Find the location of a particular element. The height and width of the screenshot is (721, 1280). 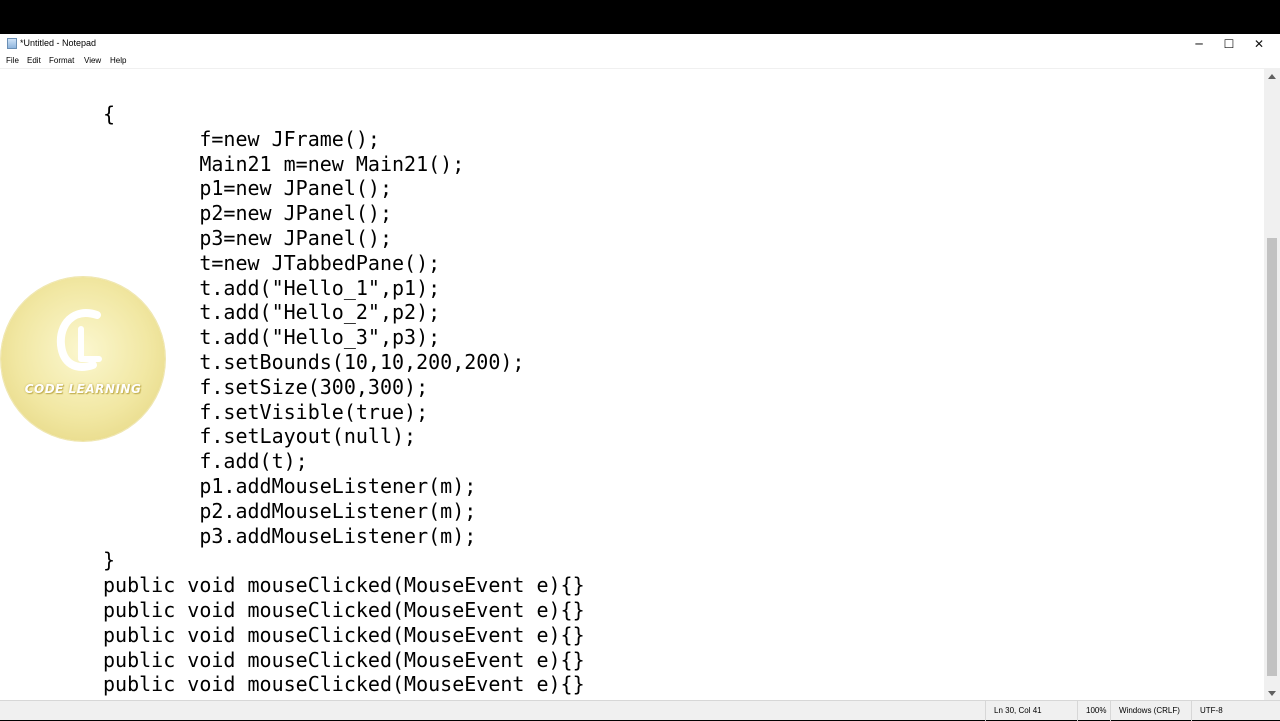

encoding: UTF-8 is located at coordinates (1211, 710).